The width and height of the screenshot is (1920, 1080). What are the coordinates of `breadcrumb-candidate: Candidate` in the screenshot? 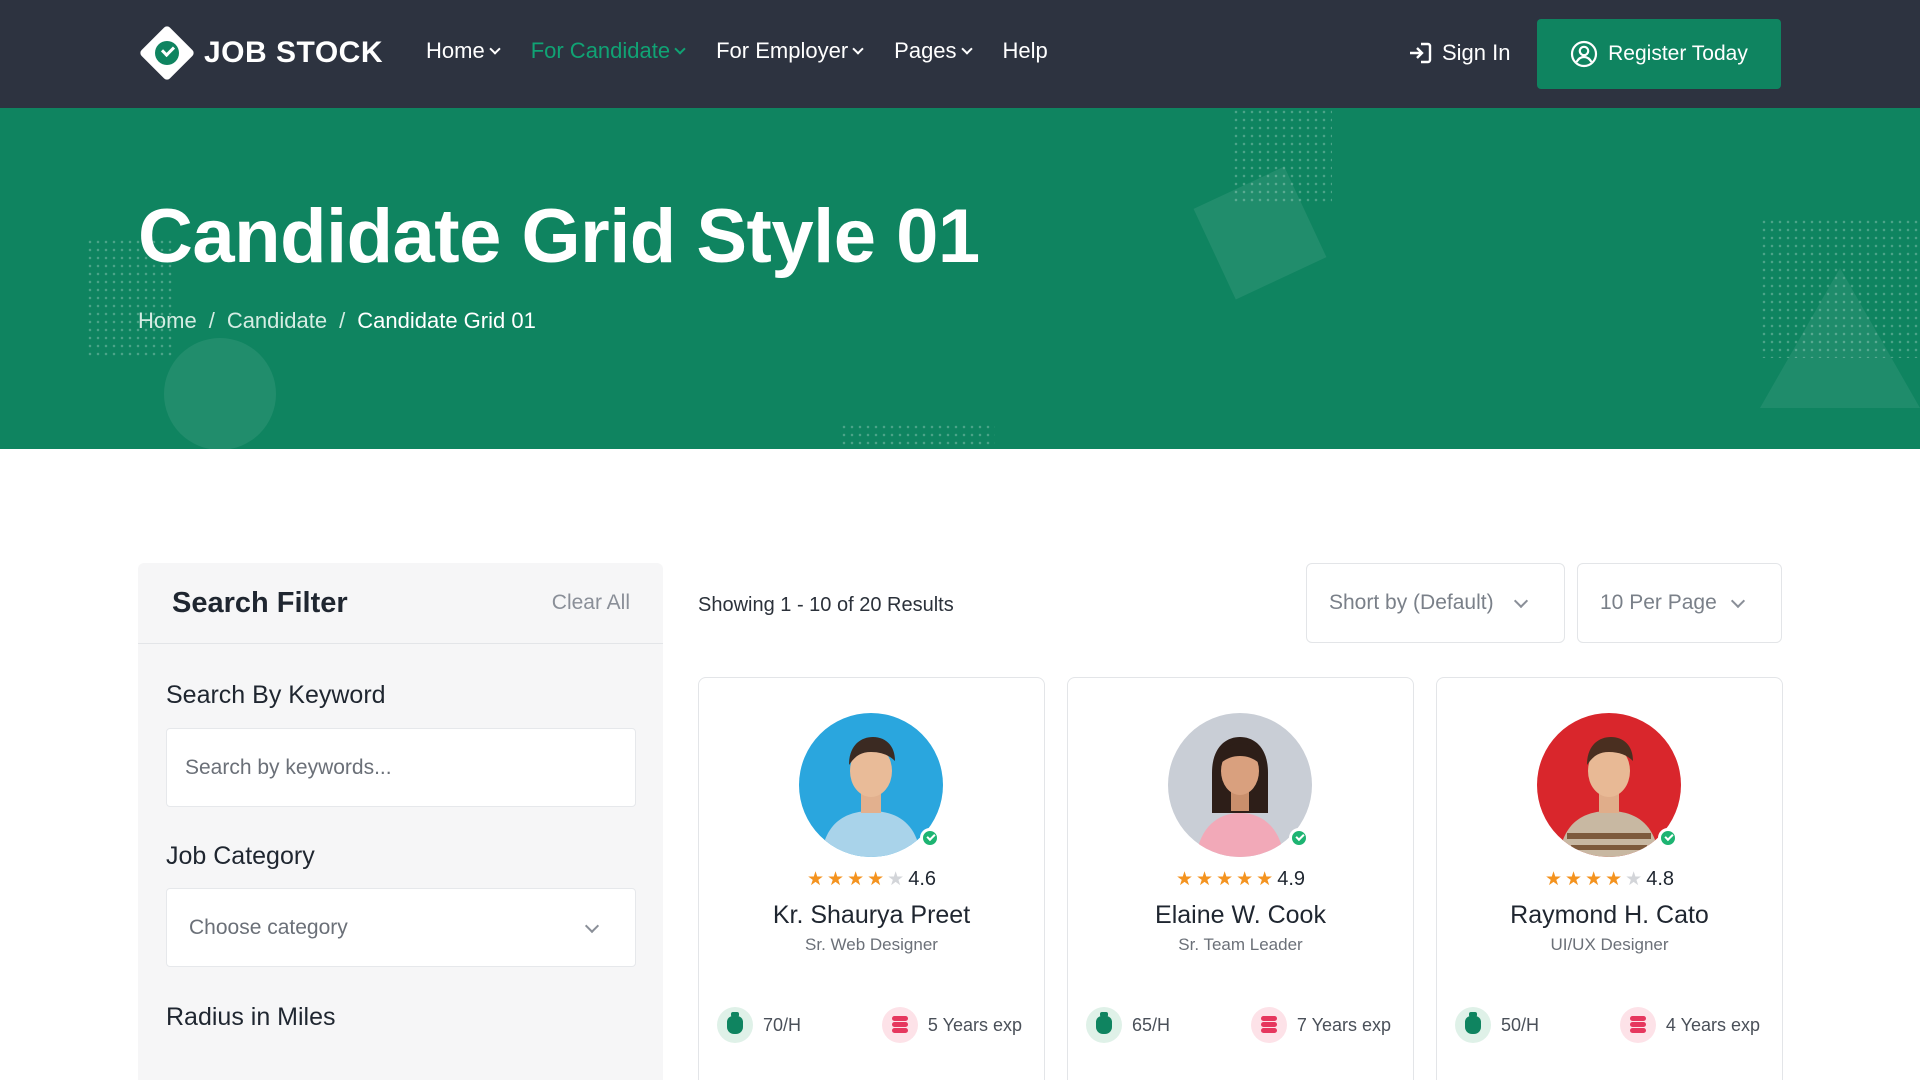 It's located at (277, 321).